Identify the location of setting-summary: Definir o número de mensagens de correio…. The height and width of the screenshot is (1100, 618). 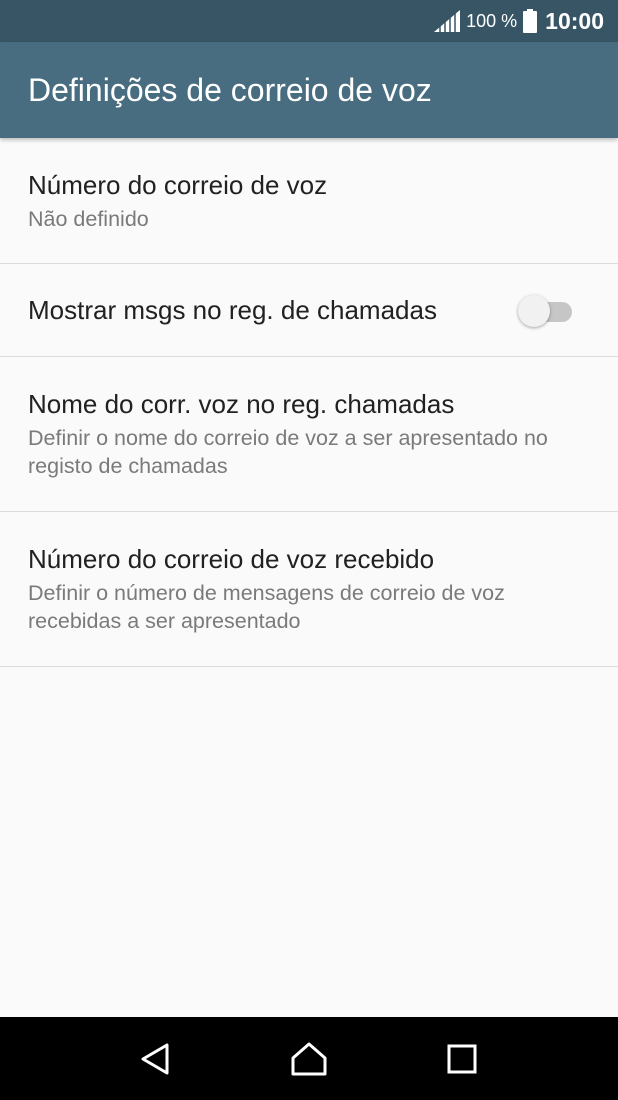
(266, 607).